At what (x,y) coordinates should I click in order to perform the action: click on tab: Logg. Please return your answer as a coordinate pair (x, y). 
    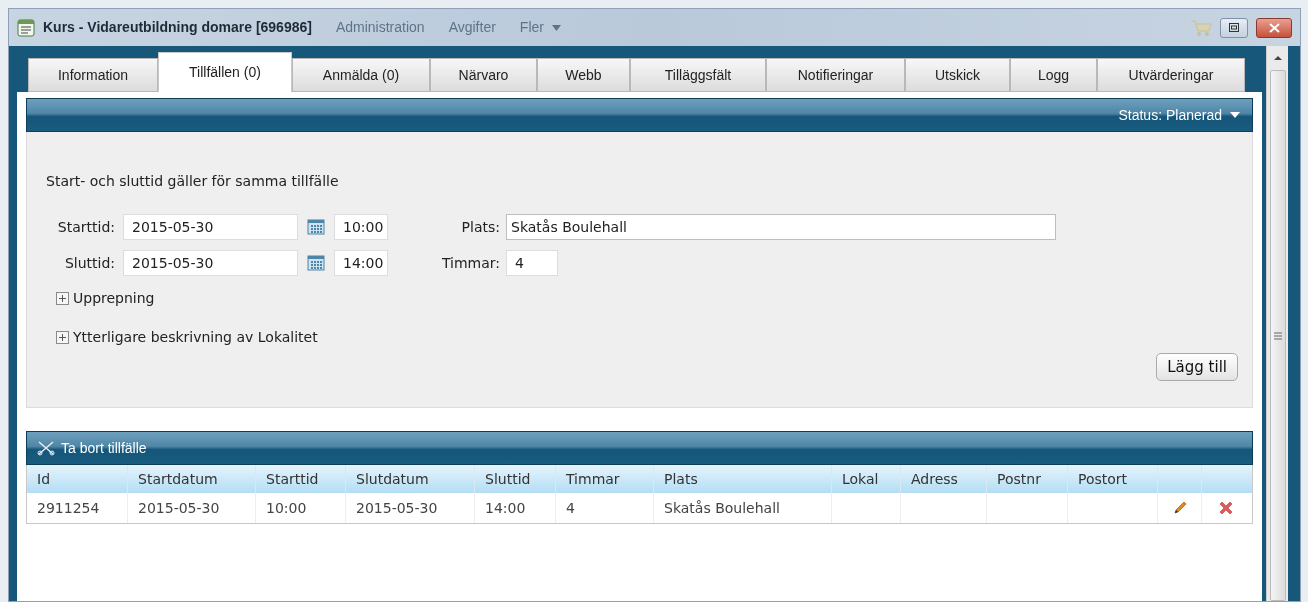
    Looking at the image, I should click on (1053, 75).